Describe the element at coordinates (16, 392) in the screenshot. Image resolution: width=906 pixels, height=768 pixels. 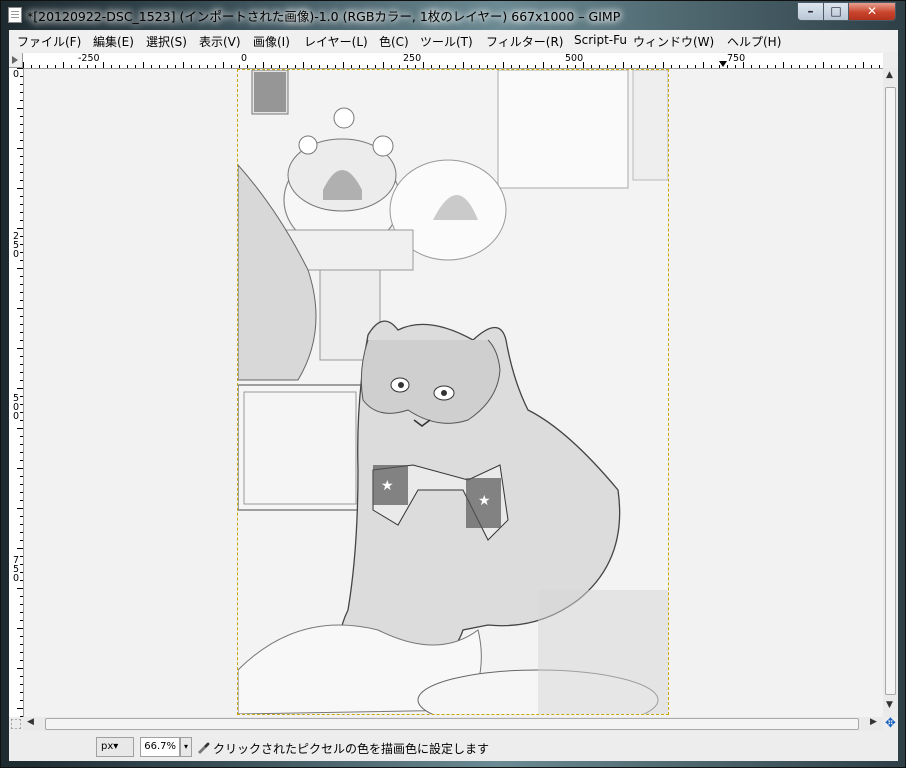
I see `vertical-ruler: 0 2 5 0 5 0 0 7 5 0` at that location.